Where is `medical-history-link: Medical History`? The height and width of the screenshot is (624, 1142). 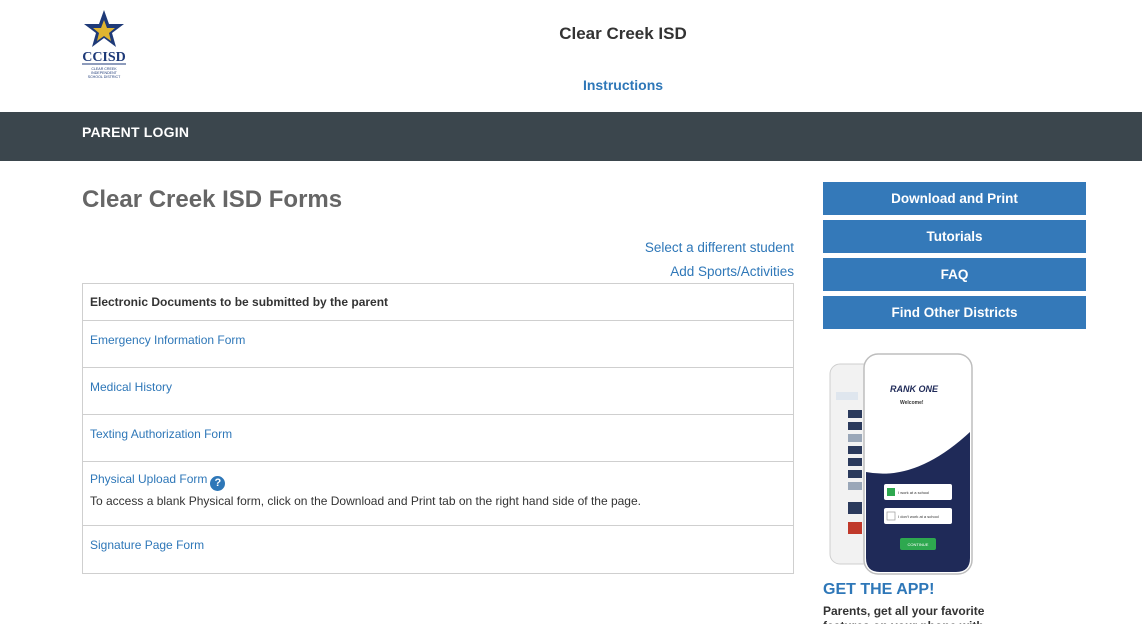 medical-history-link: Medical History is located at coordinates (131, 387).